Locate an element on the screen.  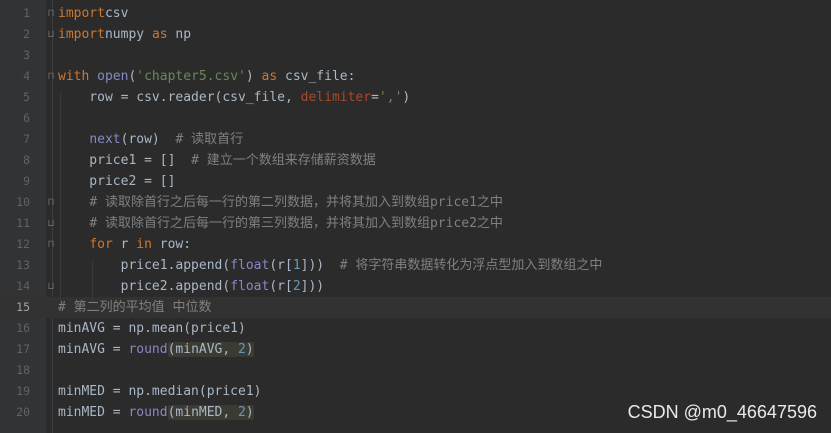
code-text: with open('chapter5.csv') as csv_file: is located at coordinates (206, 76).